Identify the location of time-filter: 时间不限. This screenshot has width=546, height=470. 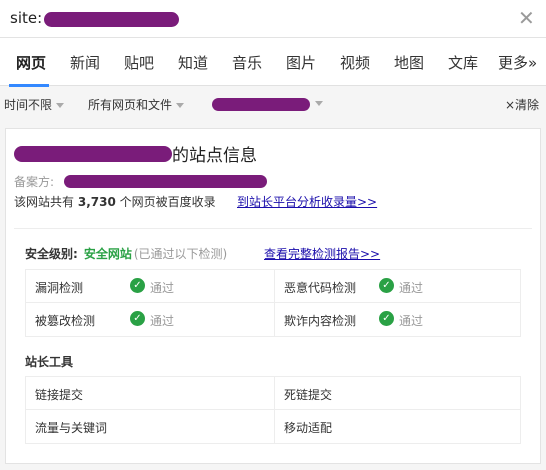
(34, 104).